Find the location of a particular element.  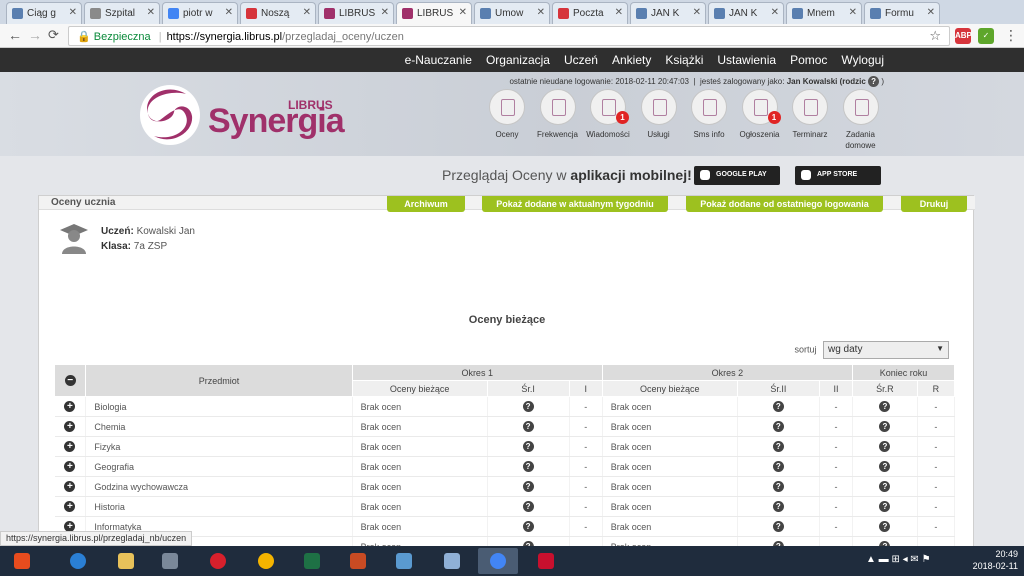

topnav-item: Organizacja is located at coordinates (518, 60).